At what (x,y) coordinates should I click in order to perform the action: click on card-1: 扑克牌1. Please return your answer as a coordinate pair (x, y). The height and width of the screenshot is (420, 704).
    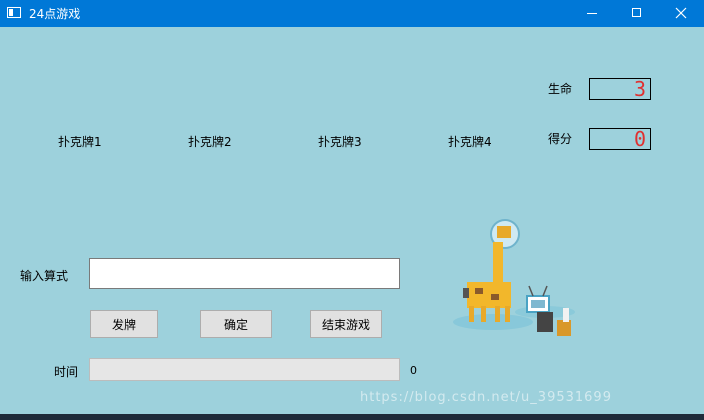
    Looking at the image, I should click on (80, 142).